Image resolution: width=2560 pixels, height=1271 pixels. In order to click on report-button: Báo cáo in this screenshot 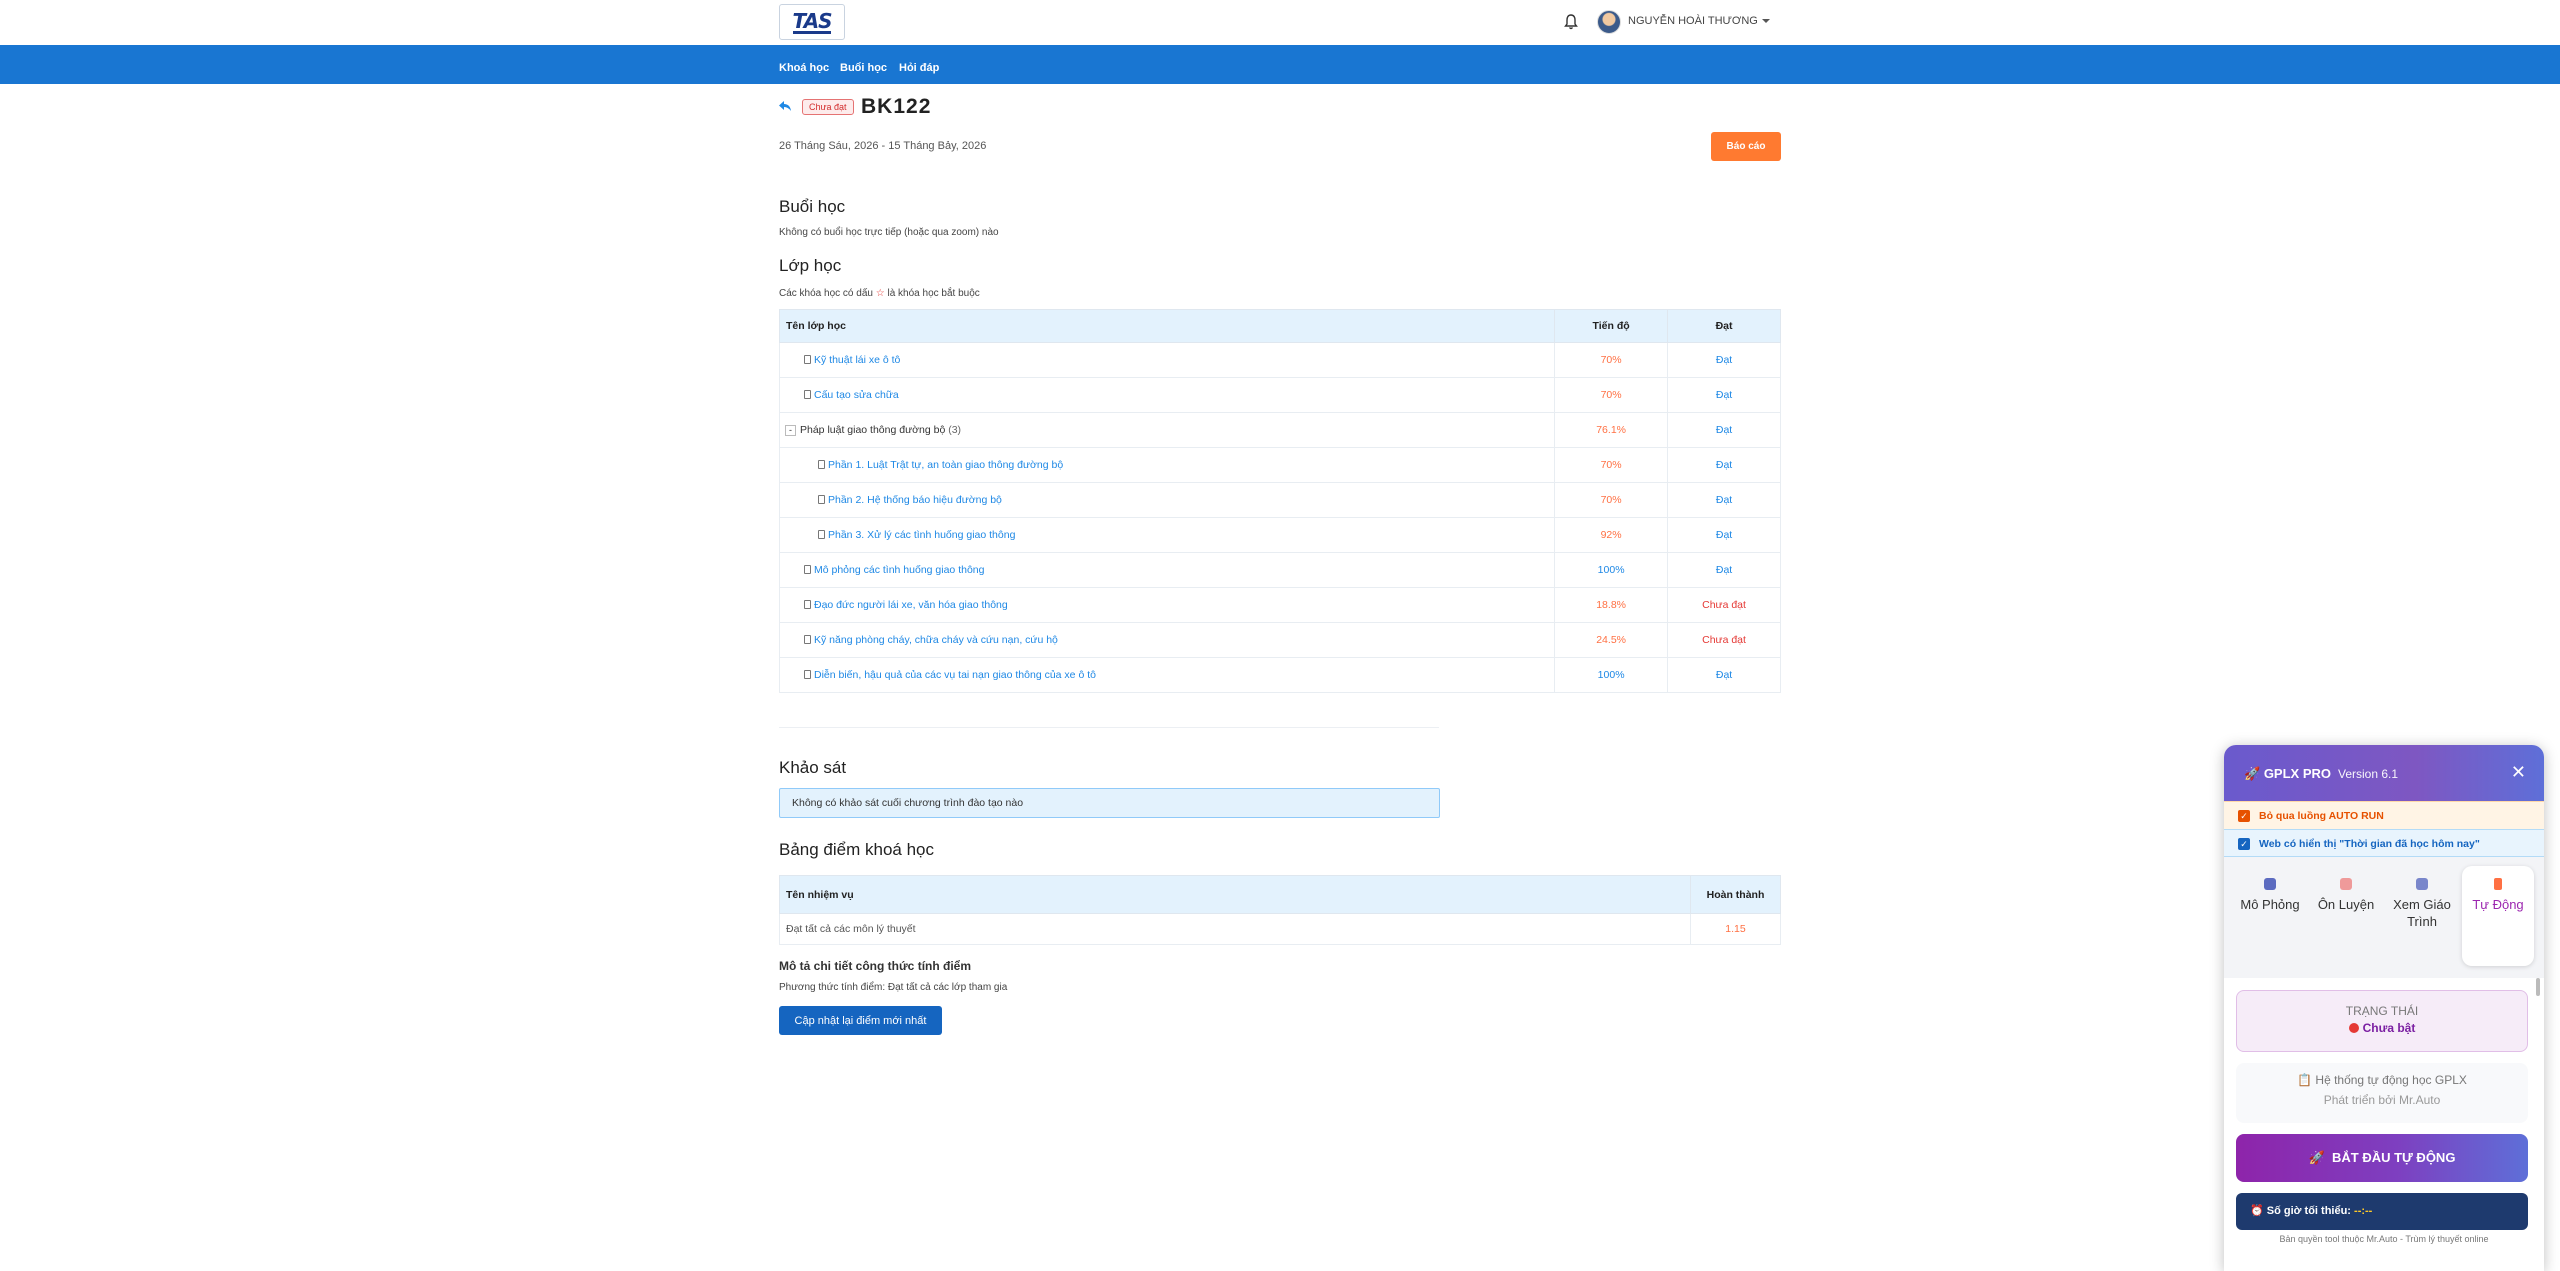, I will do `click(1746, 146)`.